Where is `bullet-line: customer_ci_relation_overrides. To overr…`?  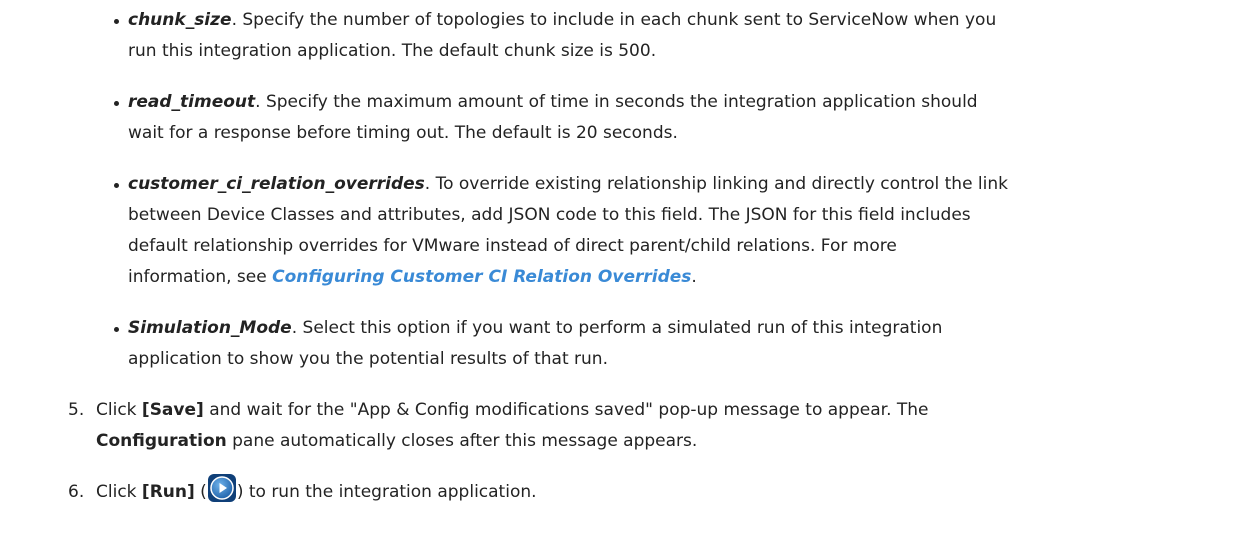
bullet-line: customer_ci_relation_overrides. To overr… is located at coordinates (673, 184).